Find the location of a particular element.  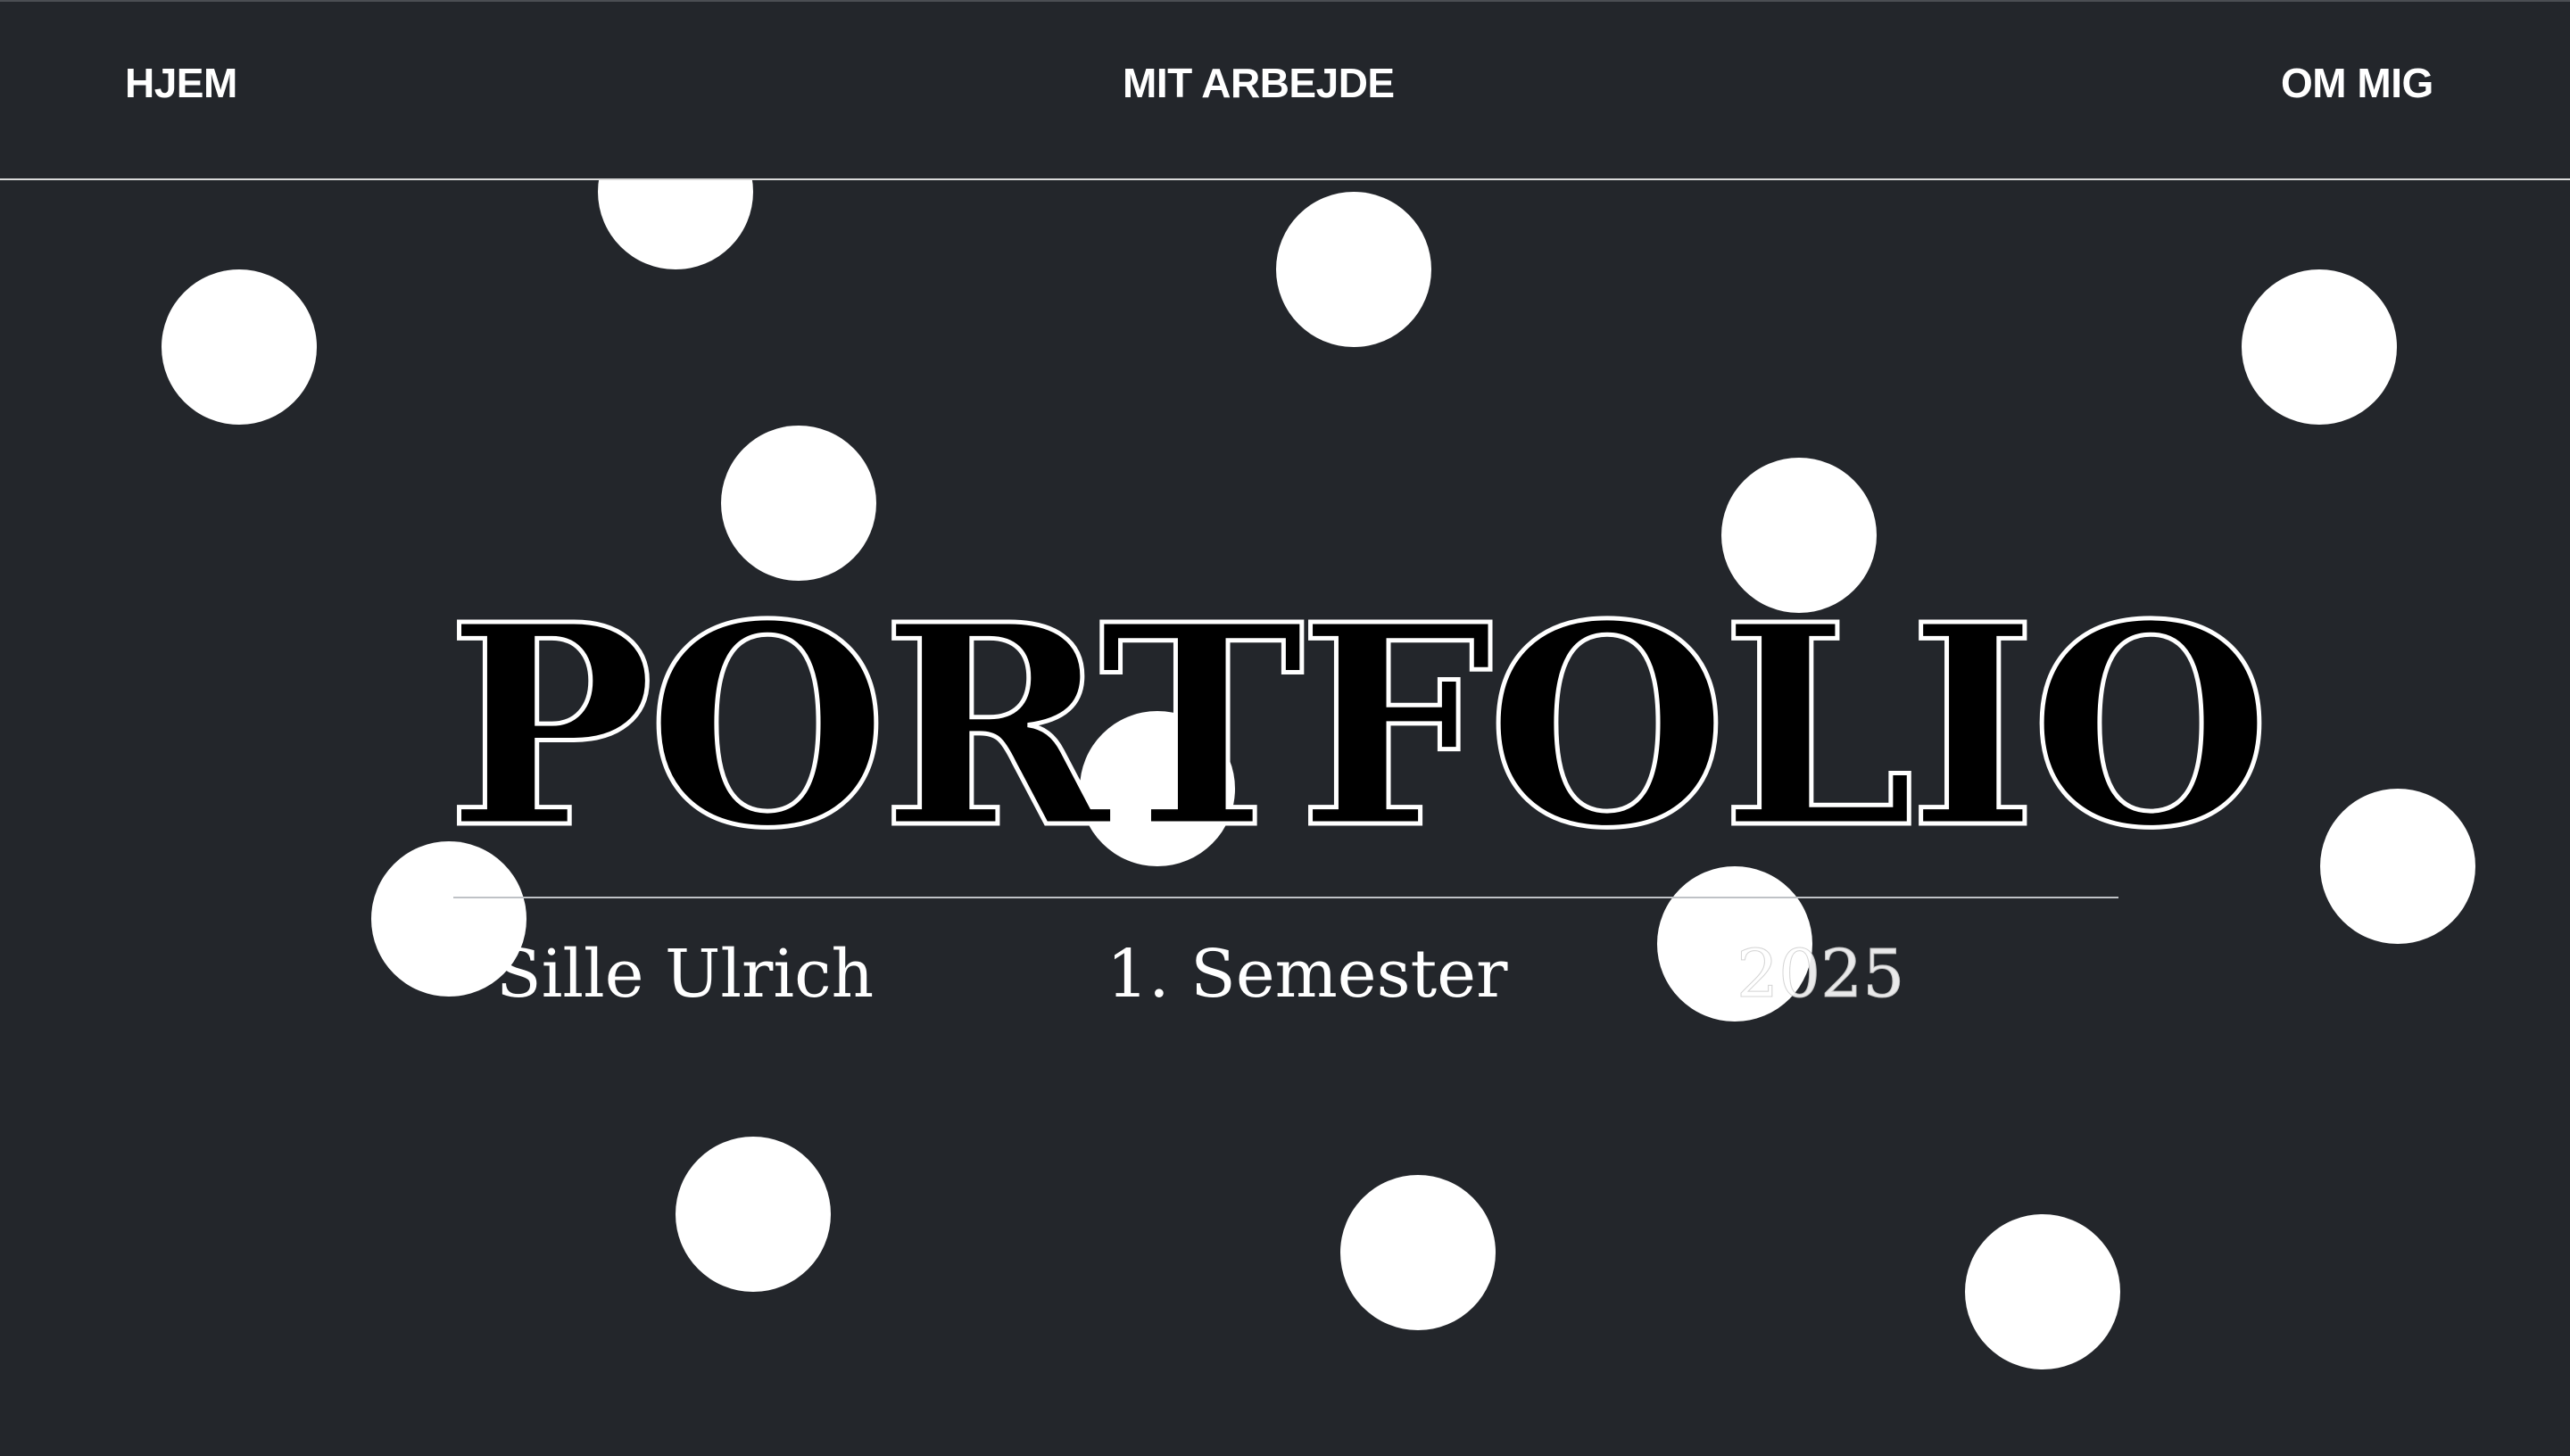

nav-link-about-me: OM MIG is located at coordinates (2357, 82).